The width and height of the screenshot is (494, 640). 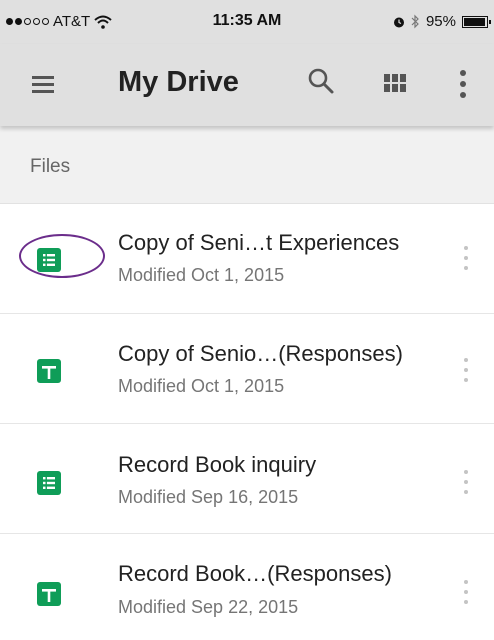 I want to click on hamburger-menu-icon, so click(x=45, y=84).